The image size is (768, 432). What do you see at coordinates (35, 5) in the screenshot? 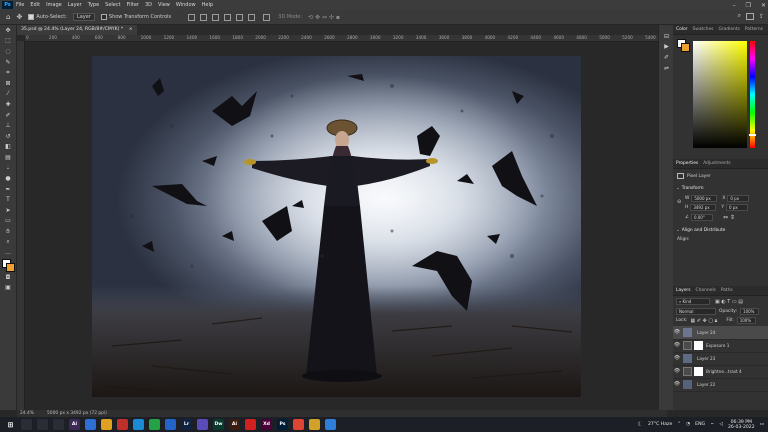
I see `menu-edit: Edit` at bounding box center [35, 5].